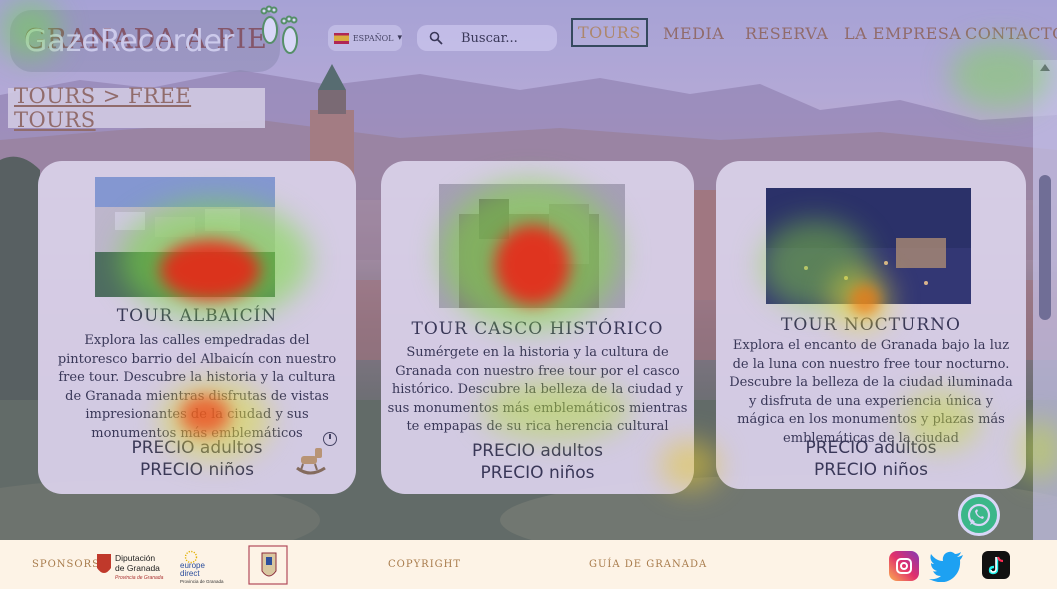  I want to click on tiktok-icon, so click(996, 565).